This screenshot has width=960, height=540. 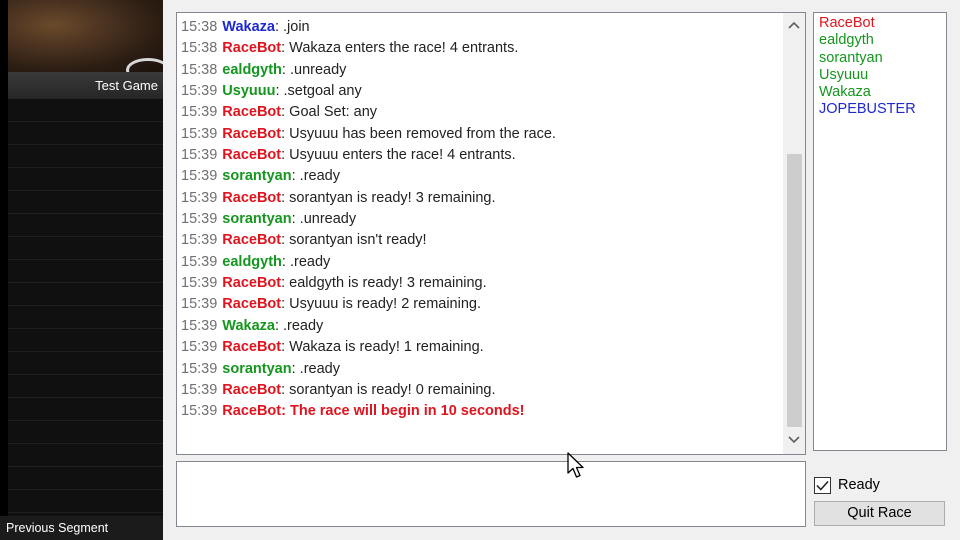 What do you see at coordinates (398, 155) in the screenshot?
I see `message-text: : Usyuuu enters the race! 4 entrants.` at bounding box center [398, 155].